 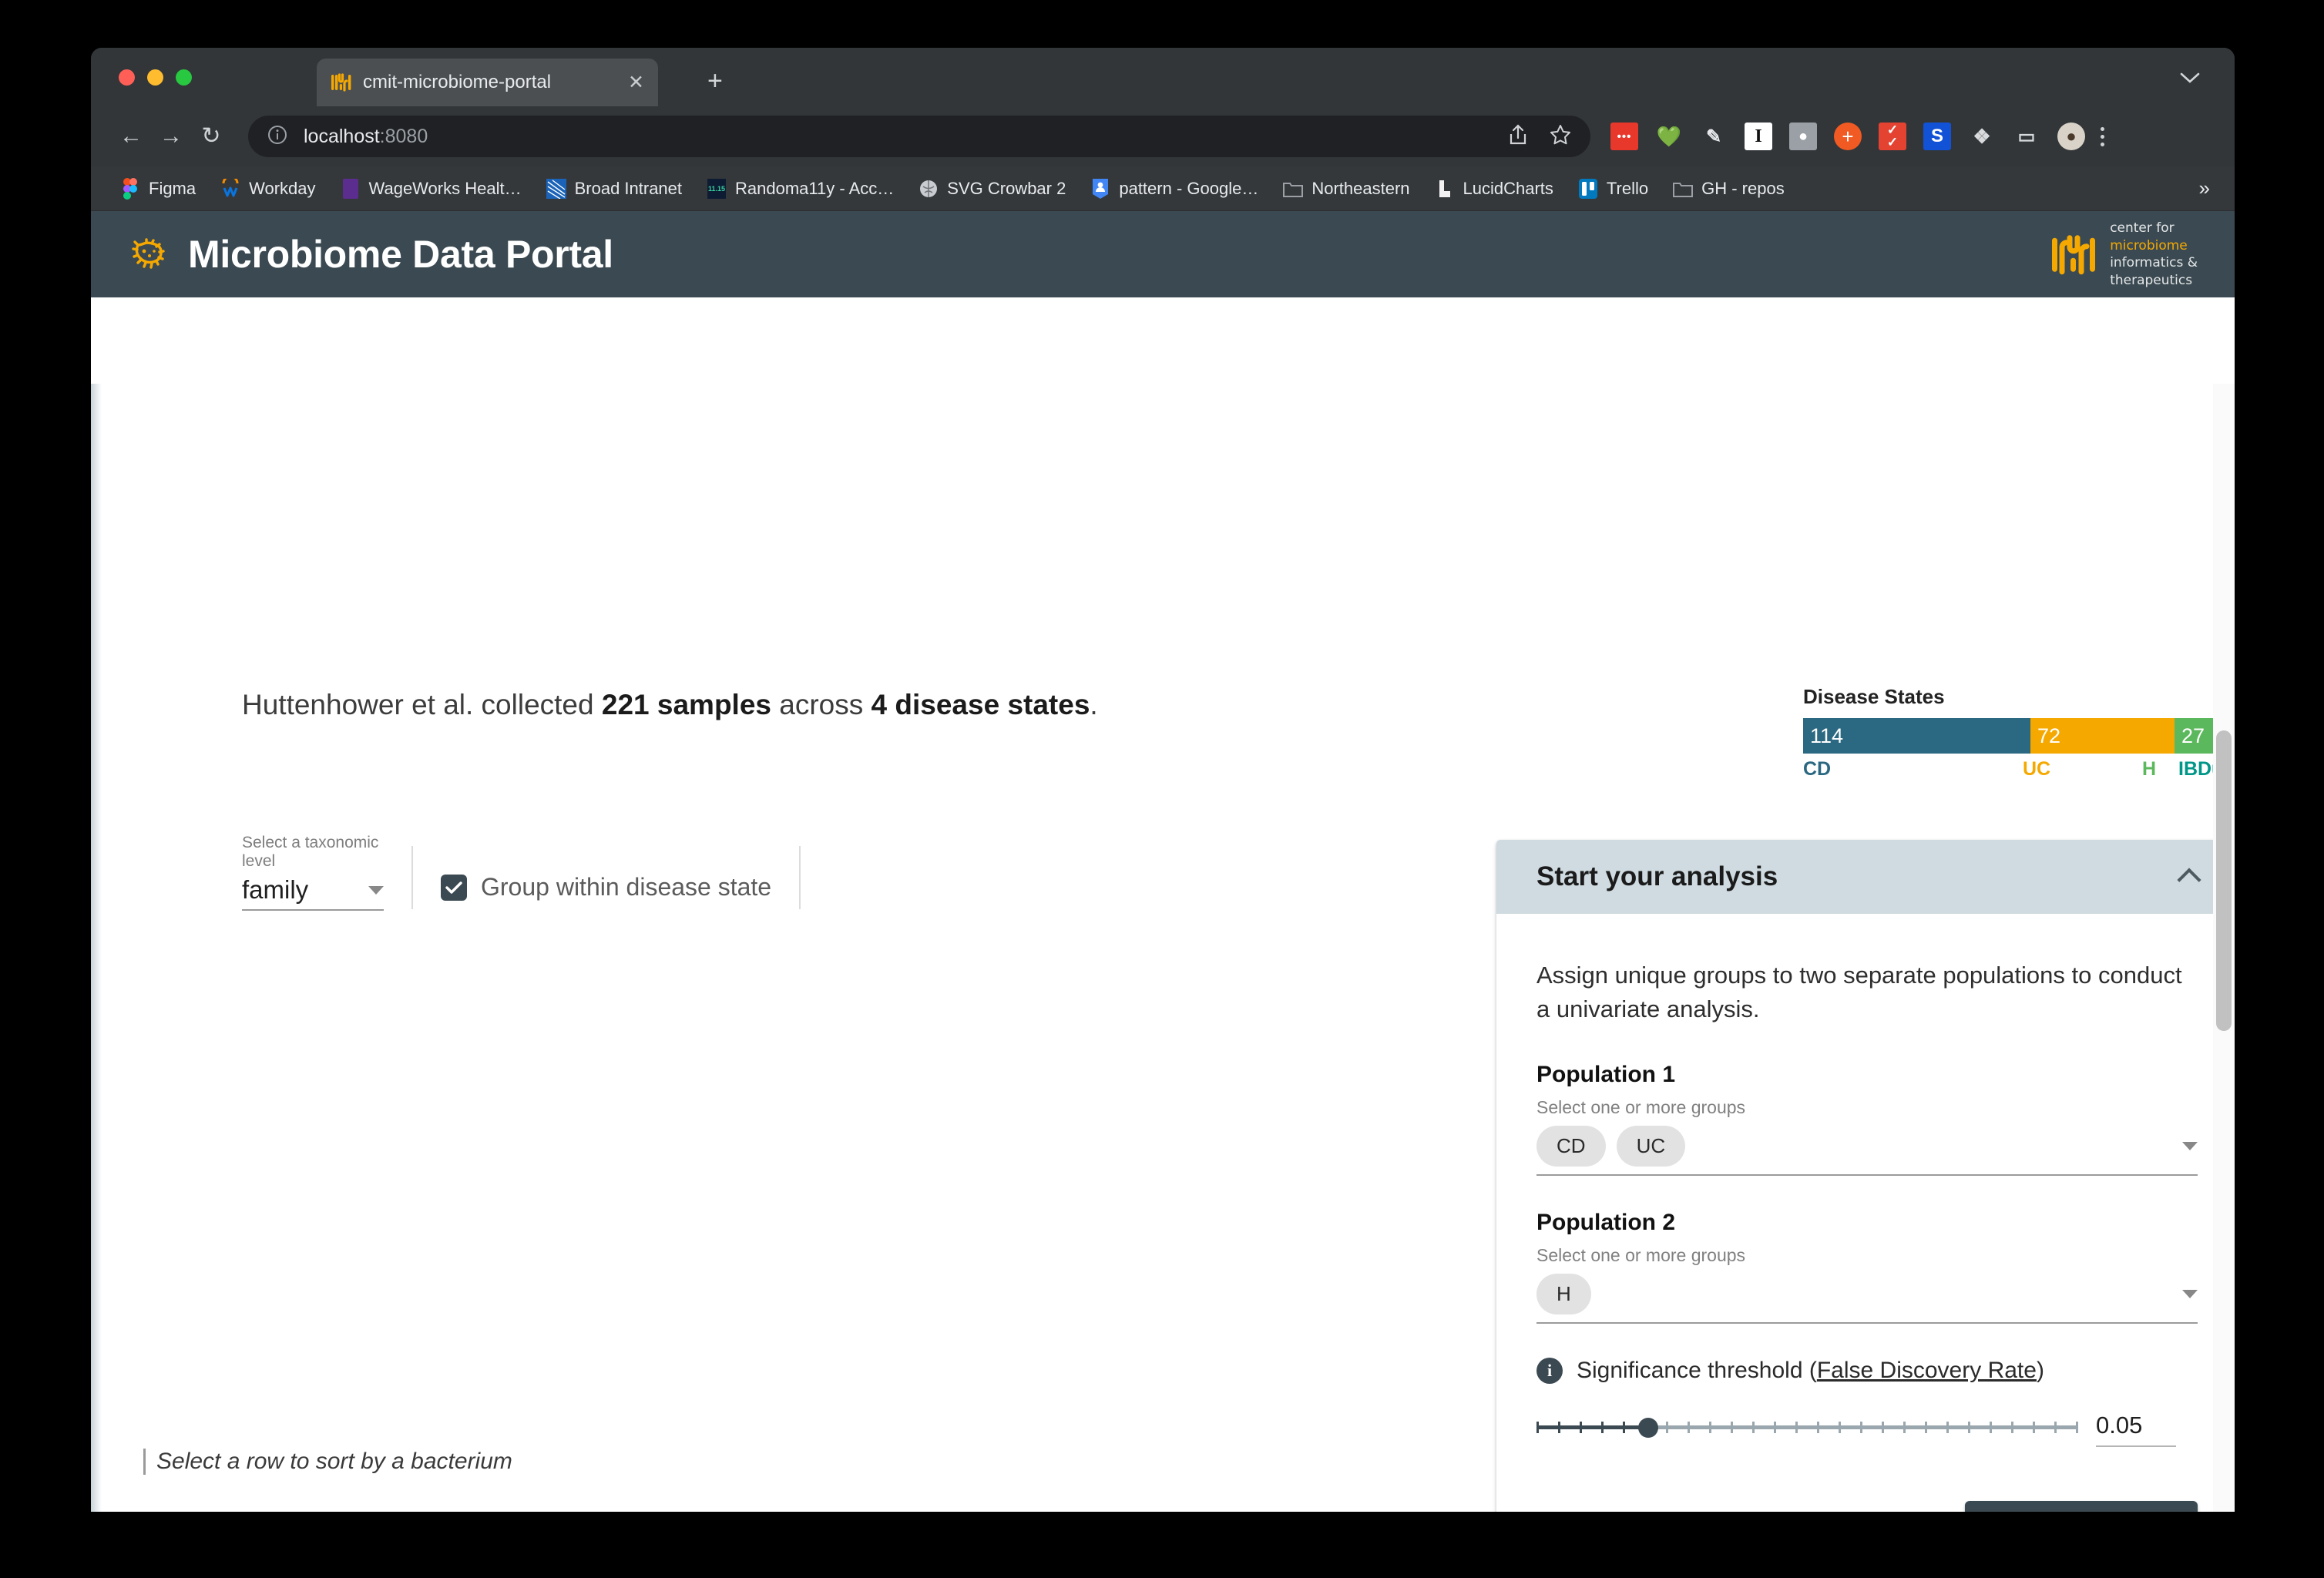 What do you see at coordinates (2138, 1430) in the screenshot?
I see `threshold-value-field: 0.05` at bounding box center [2138, 1430].